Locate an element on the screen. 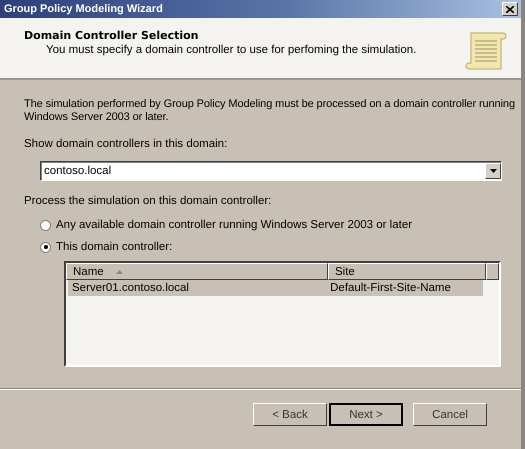 The image size is (525, 449). close-icon is located at coordinates (510, 9).